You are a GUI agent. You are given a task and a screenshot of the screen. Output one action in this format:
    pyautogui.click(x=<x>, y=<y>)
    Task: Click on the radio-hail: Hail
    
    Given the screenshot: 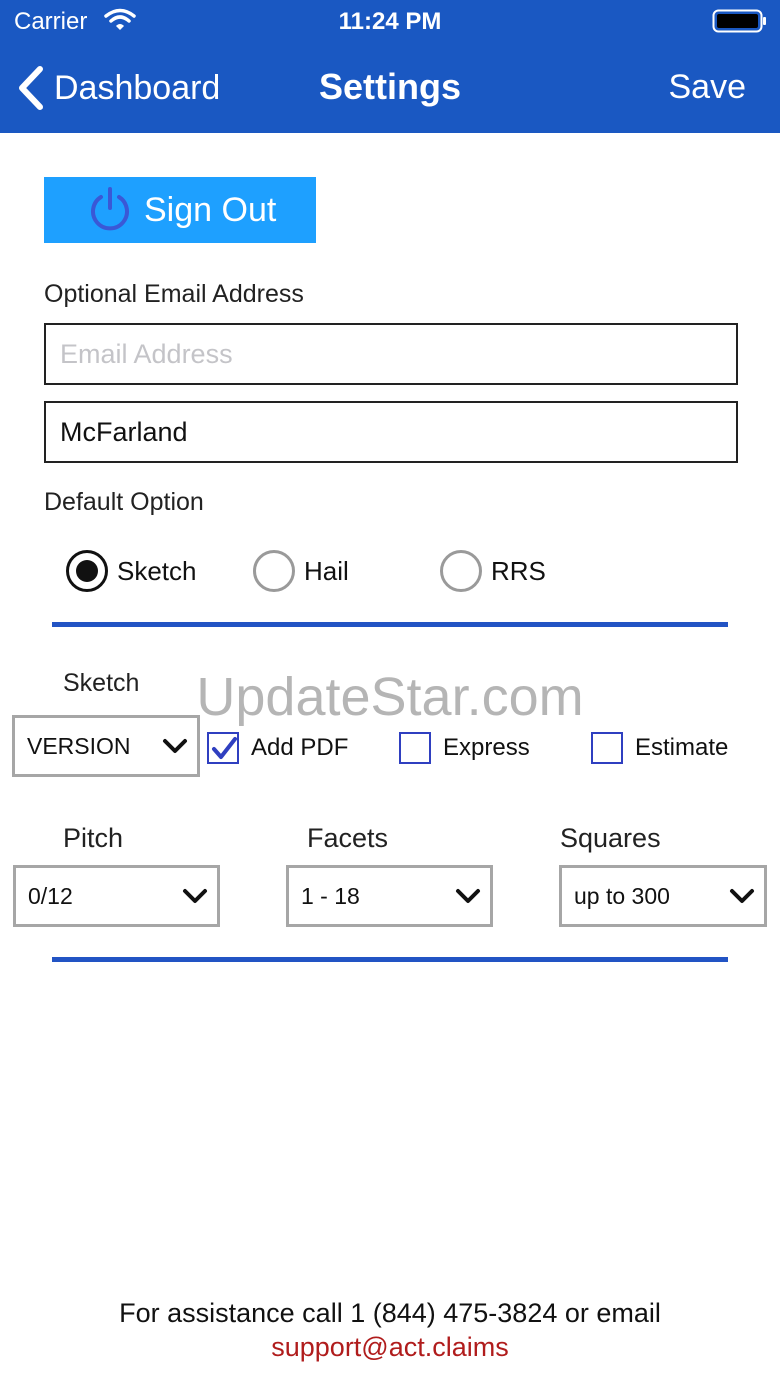 What is the action you would take?
    pyautogui.click(x=301, y=571)
    